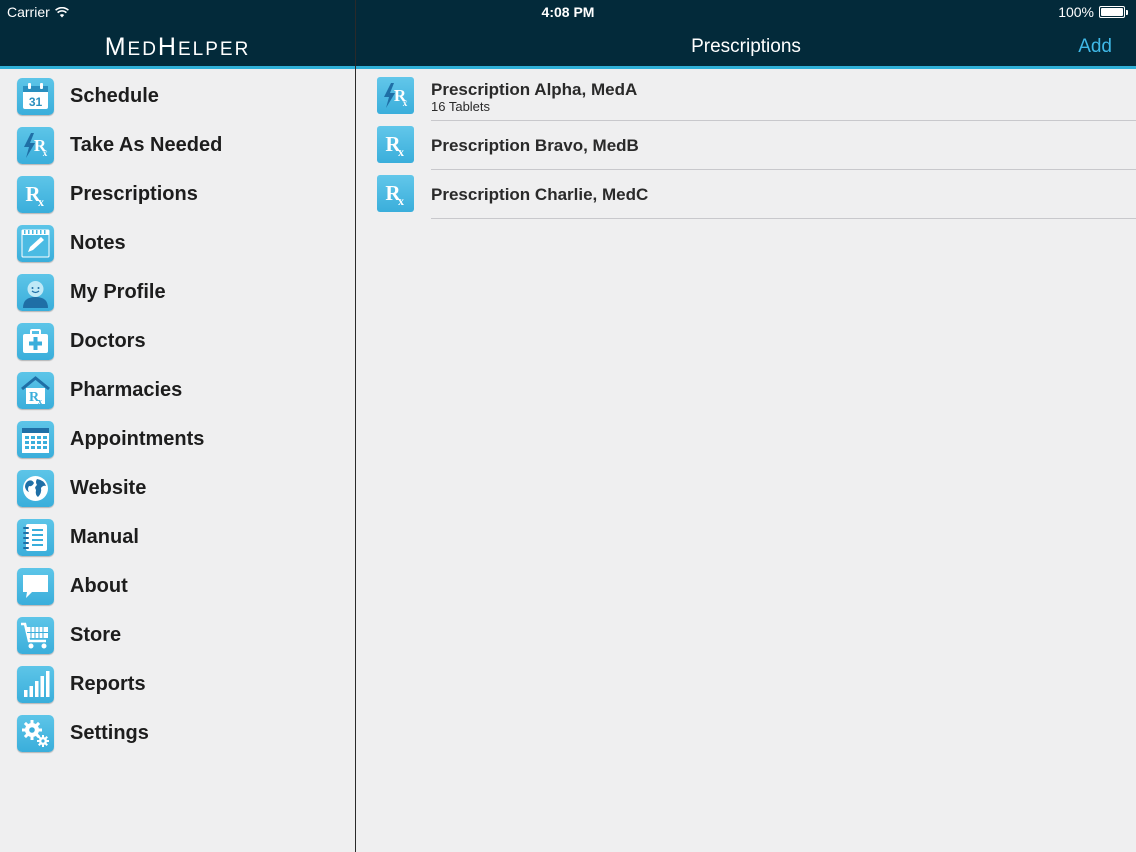 This screenshot has width=1136, height=852. I want to click on page-title: Prescriptions, so click(746, 46).